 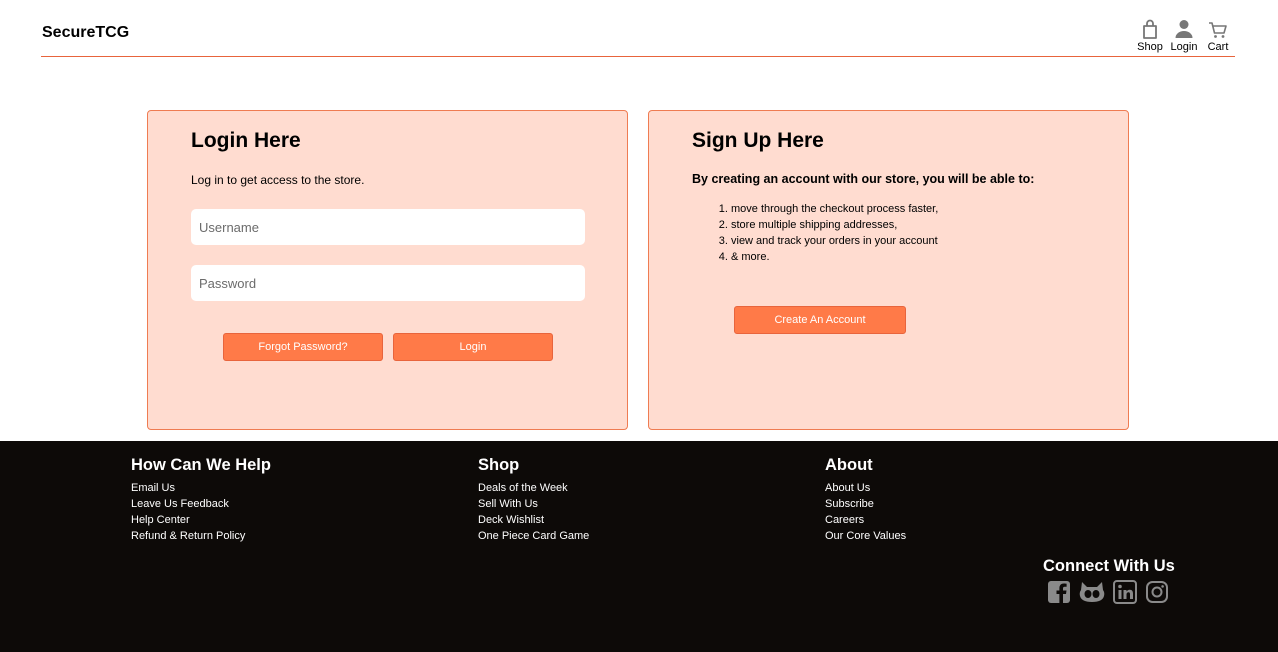 I want to click on nav-login: Login, so click(x=1184, y=35).